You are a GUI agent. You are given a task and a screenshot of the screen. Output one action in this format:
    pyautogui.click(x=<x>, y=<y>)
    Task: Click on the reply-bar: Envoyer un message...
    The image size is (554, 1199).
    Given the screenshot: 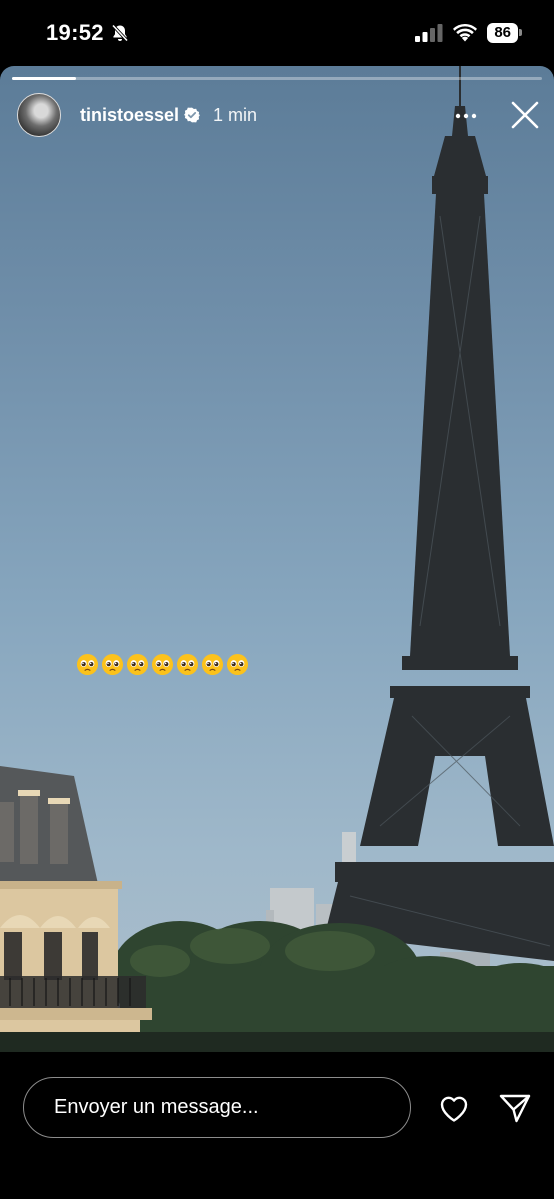 What is the action you would take?
    pyautogui.click(x=277, y=1125)
    